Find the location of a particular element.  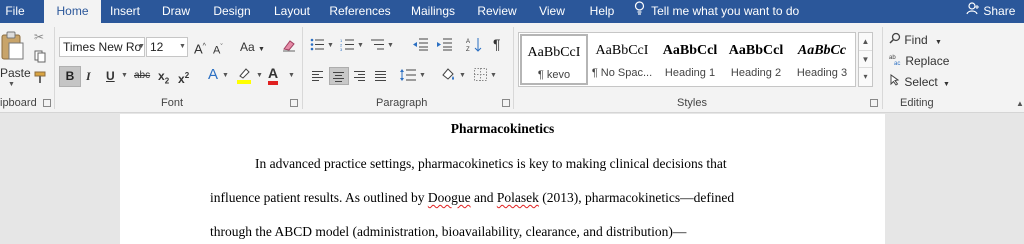

highlight-icon is located at coordinates (244, 77).